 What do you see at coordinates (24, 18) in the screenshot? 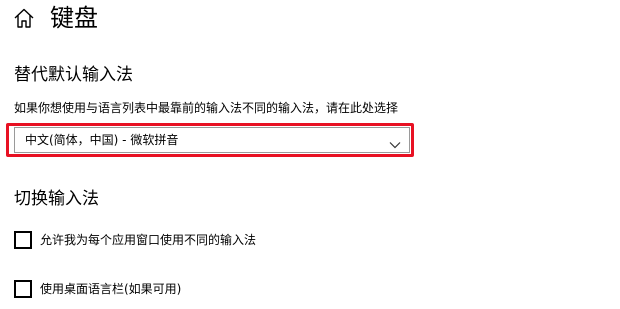
I see `home-icon` at bounding box center [24, 18].